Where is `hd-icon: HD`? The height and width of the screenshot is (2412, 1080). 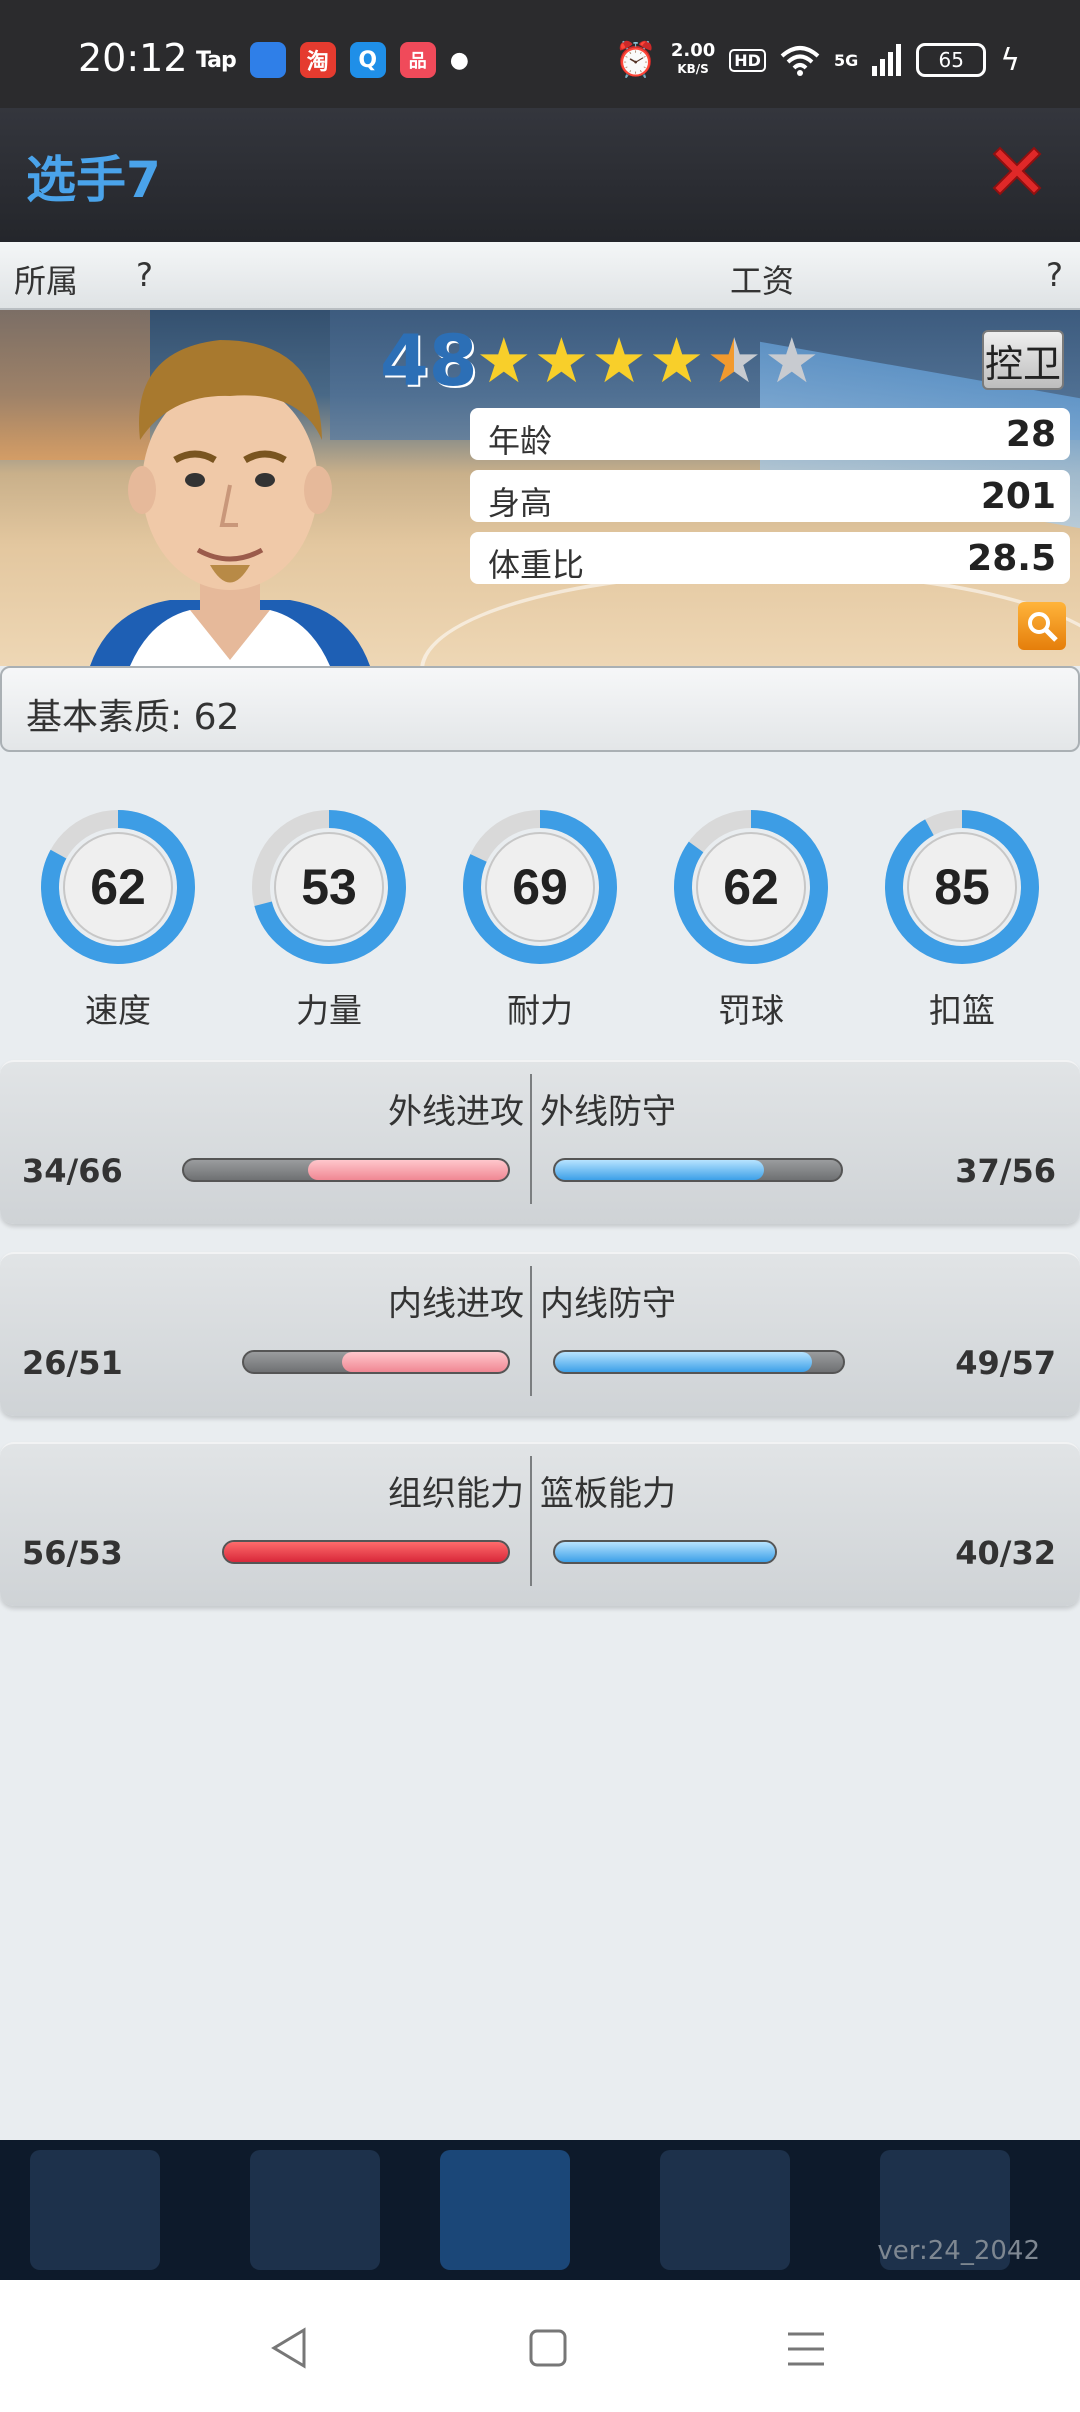
hd-icon: HD is located at coordinates (747, 60).